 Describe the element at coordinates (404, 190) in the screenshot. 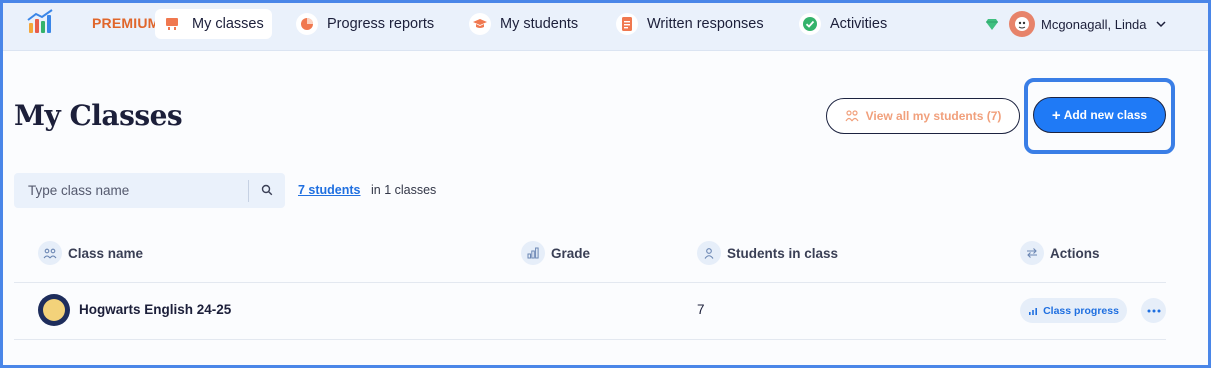

I see `classes-count-text: in 1 classes` at that location.